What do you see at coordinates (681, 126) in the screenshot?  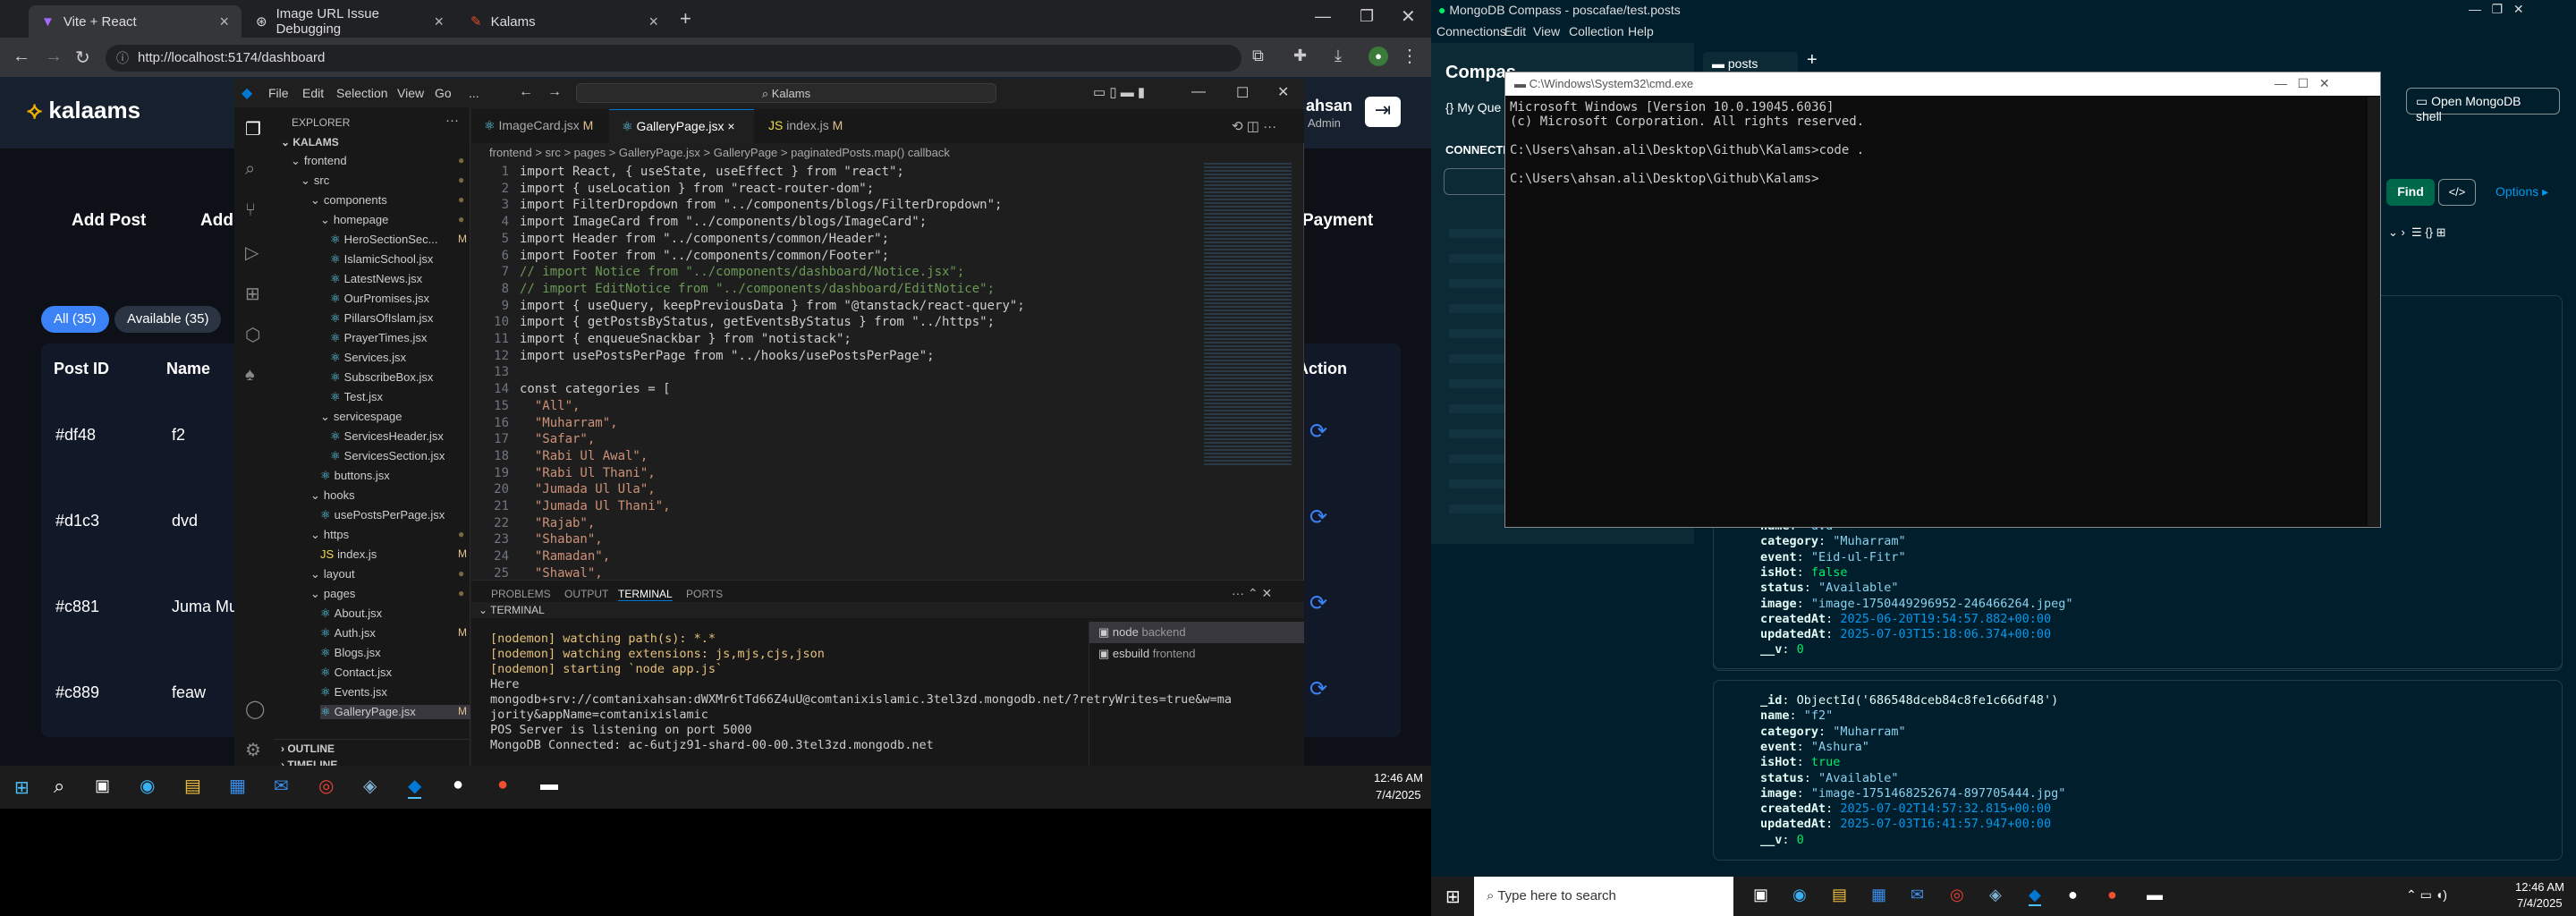 I see `tab-gallerypage: ⚛ GalleryPage.jsx ×` at bounding box center [681, 126].